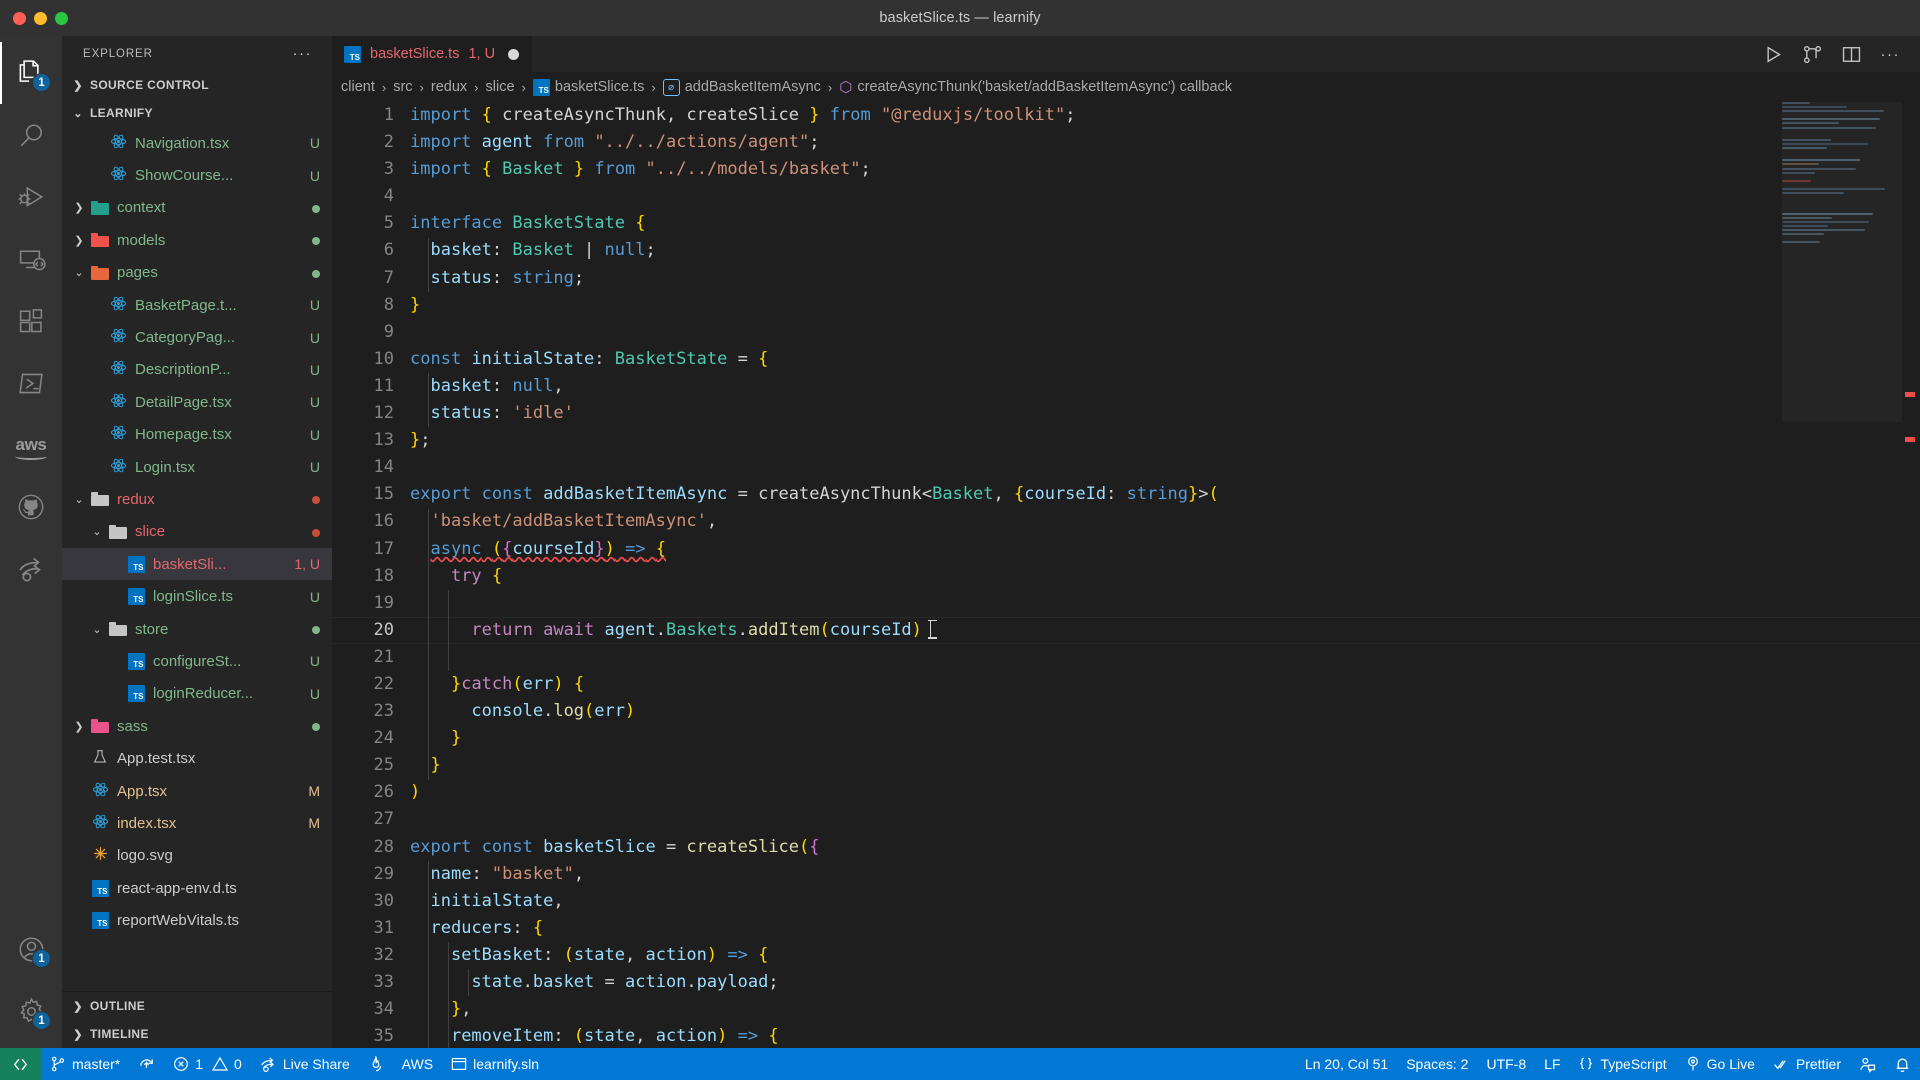  Describe the element at coordinates (1165, 847) in the screenshot. I see `code-line: export const basketSlice = createSlice({` at that location.